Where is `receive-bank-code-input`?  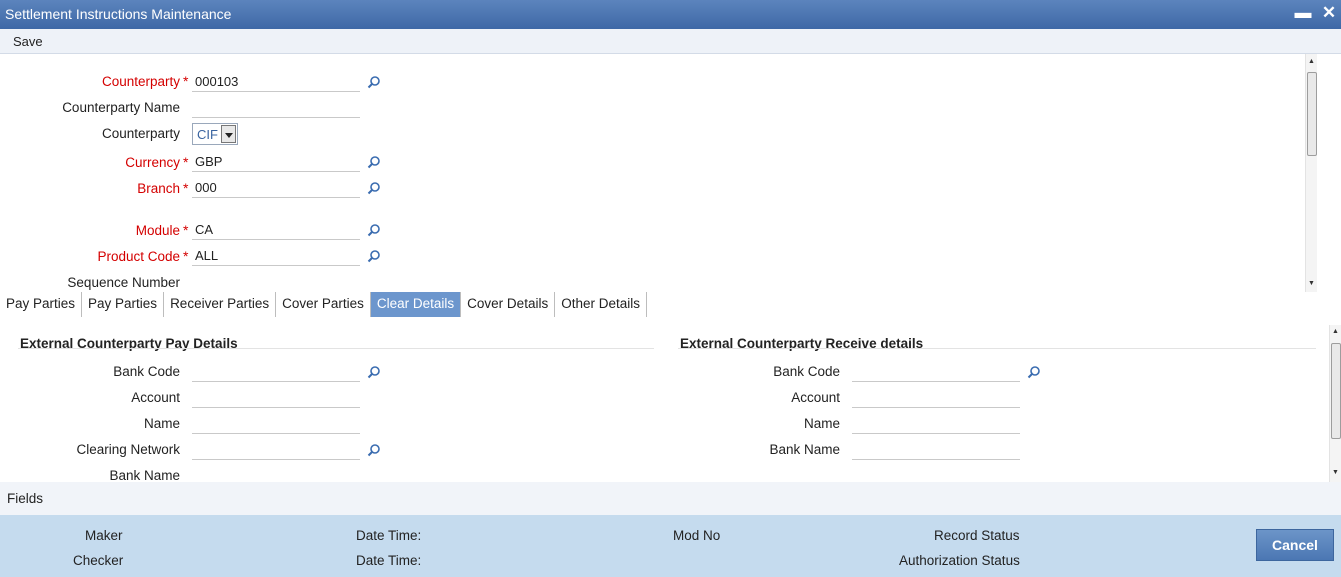
receive-bank-code-input is located at coordinates (936, 372).